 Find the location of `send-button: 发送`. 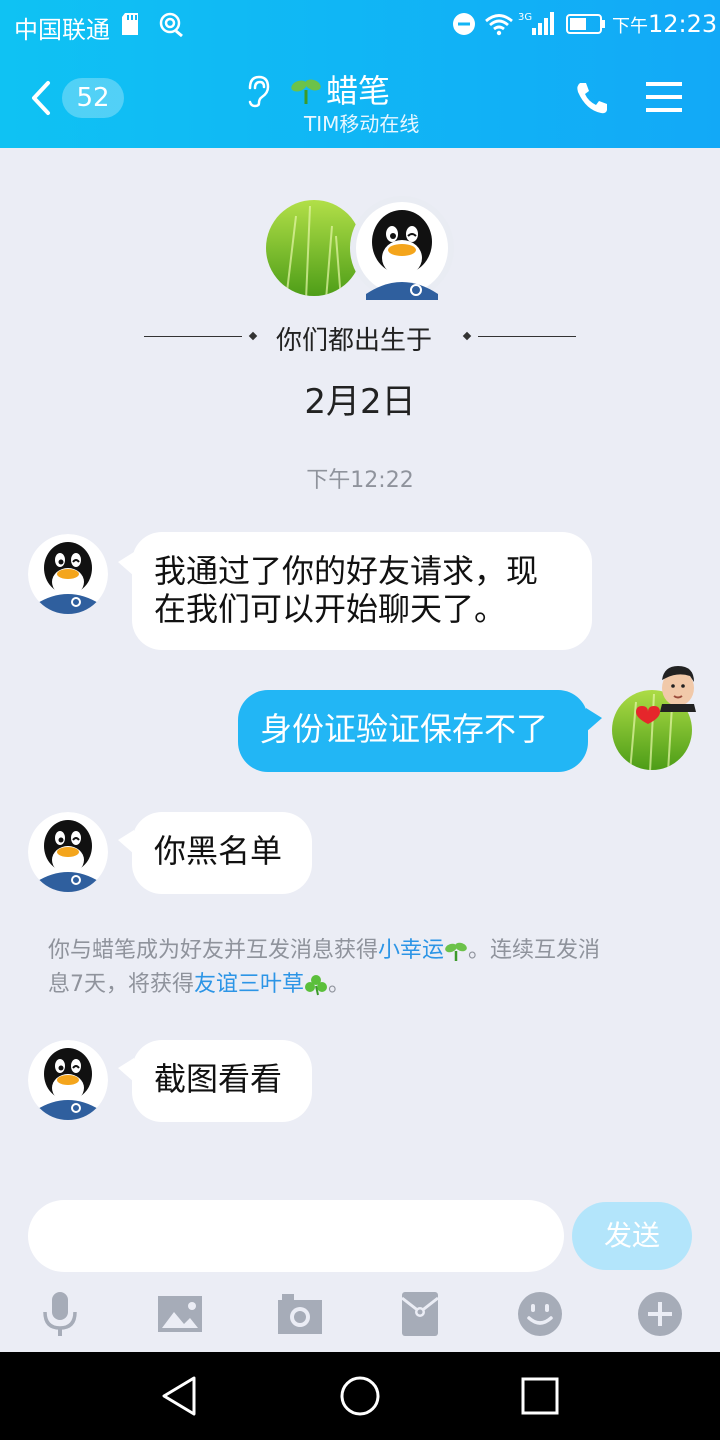

send-button: 发送 is located at coordinates (632, 1236).